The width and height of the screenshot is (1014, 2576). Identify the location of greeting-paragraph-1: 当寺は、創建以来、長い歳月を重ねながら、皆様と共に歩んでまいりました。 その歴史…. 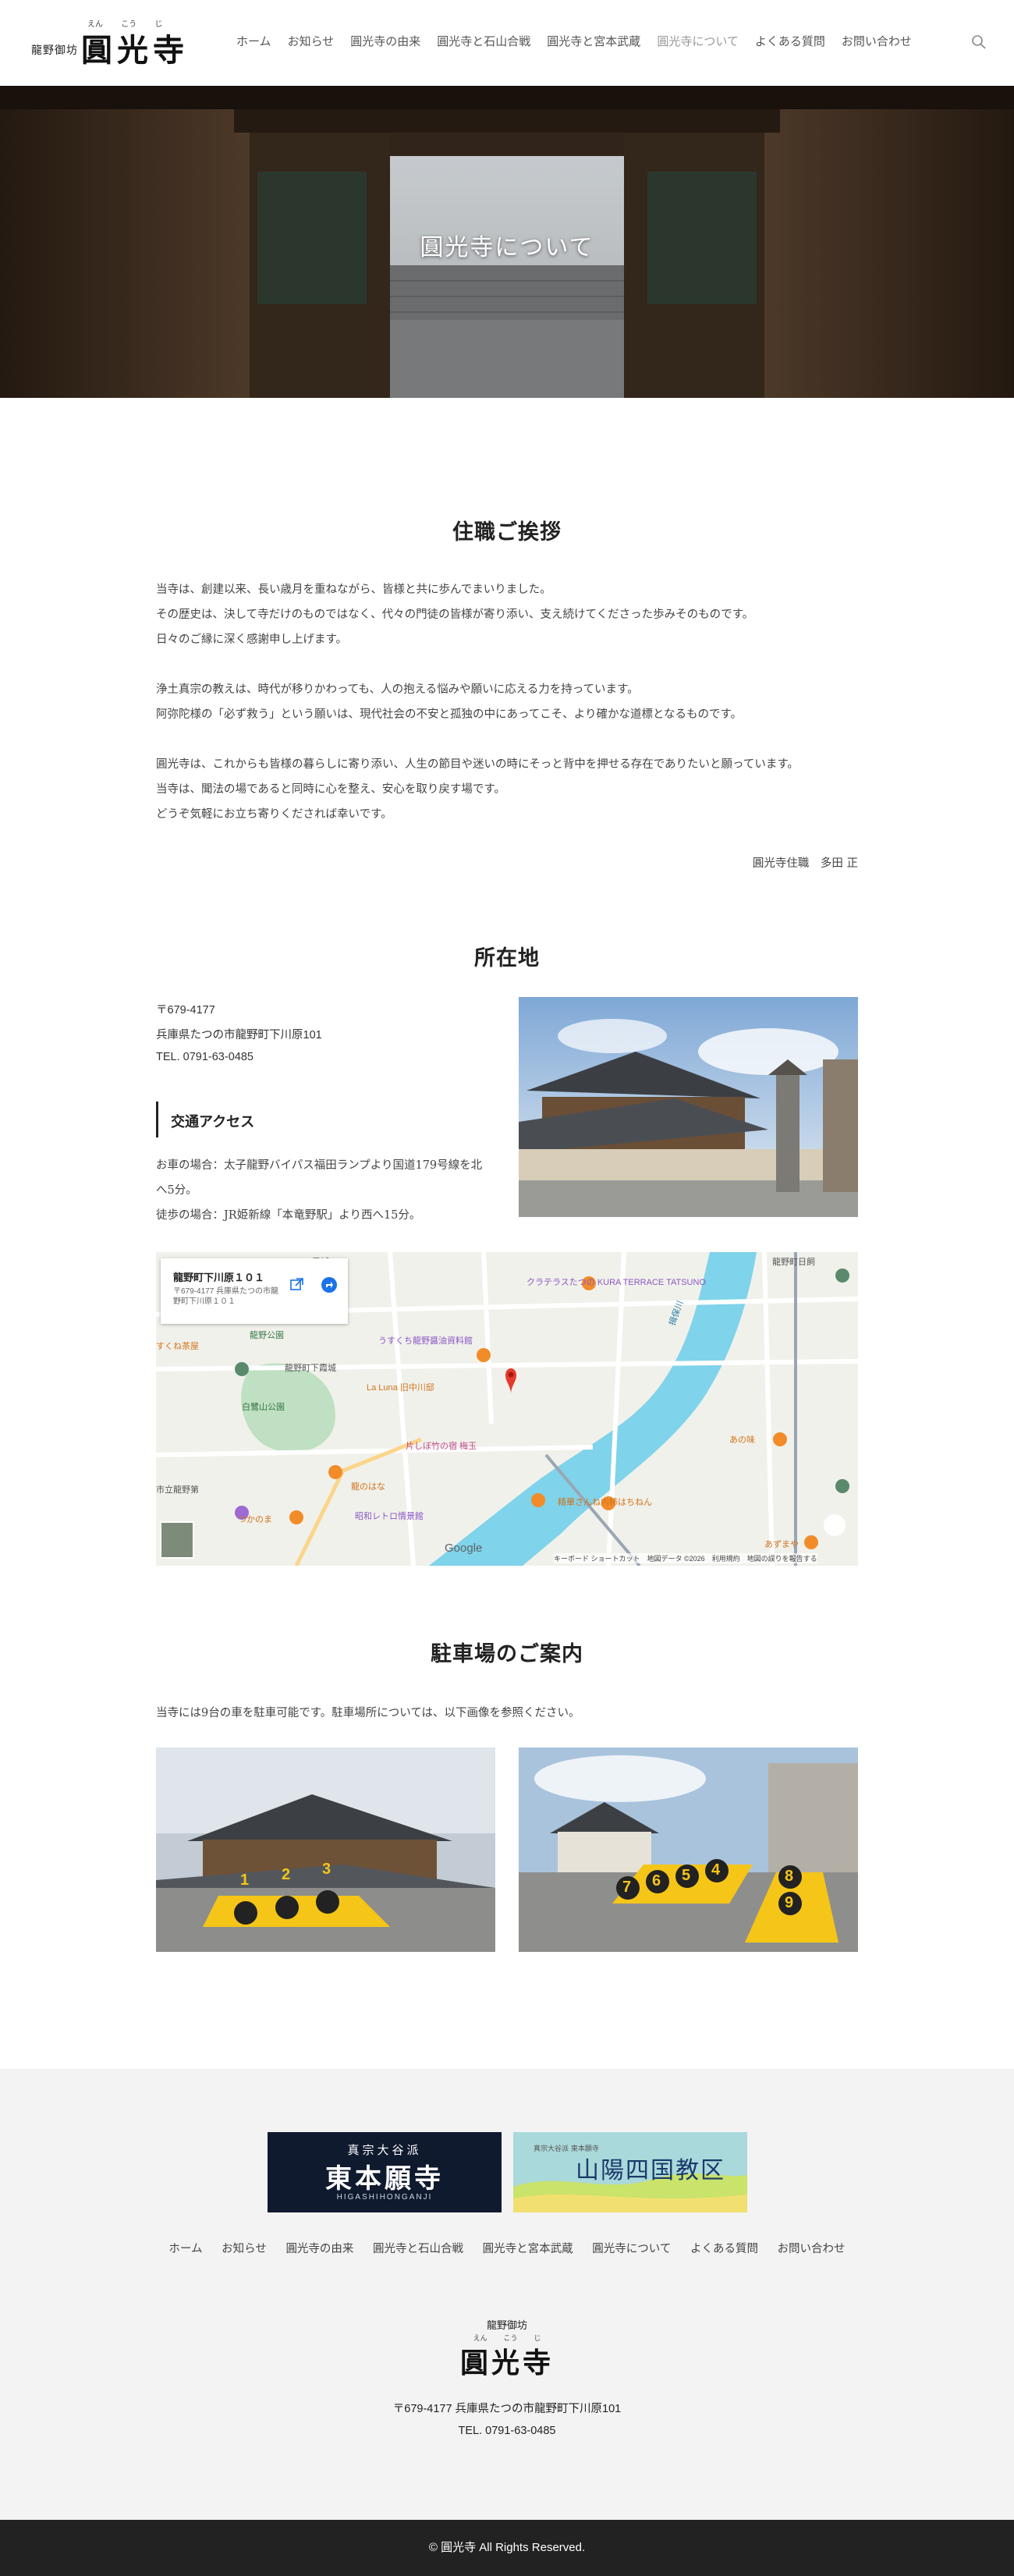
(507, 614).